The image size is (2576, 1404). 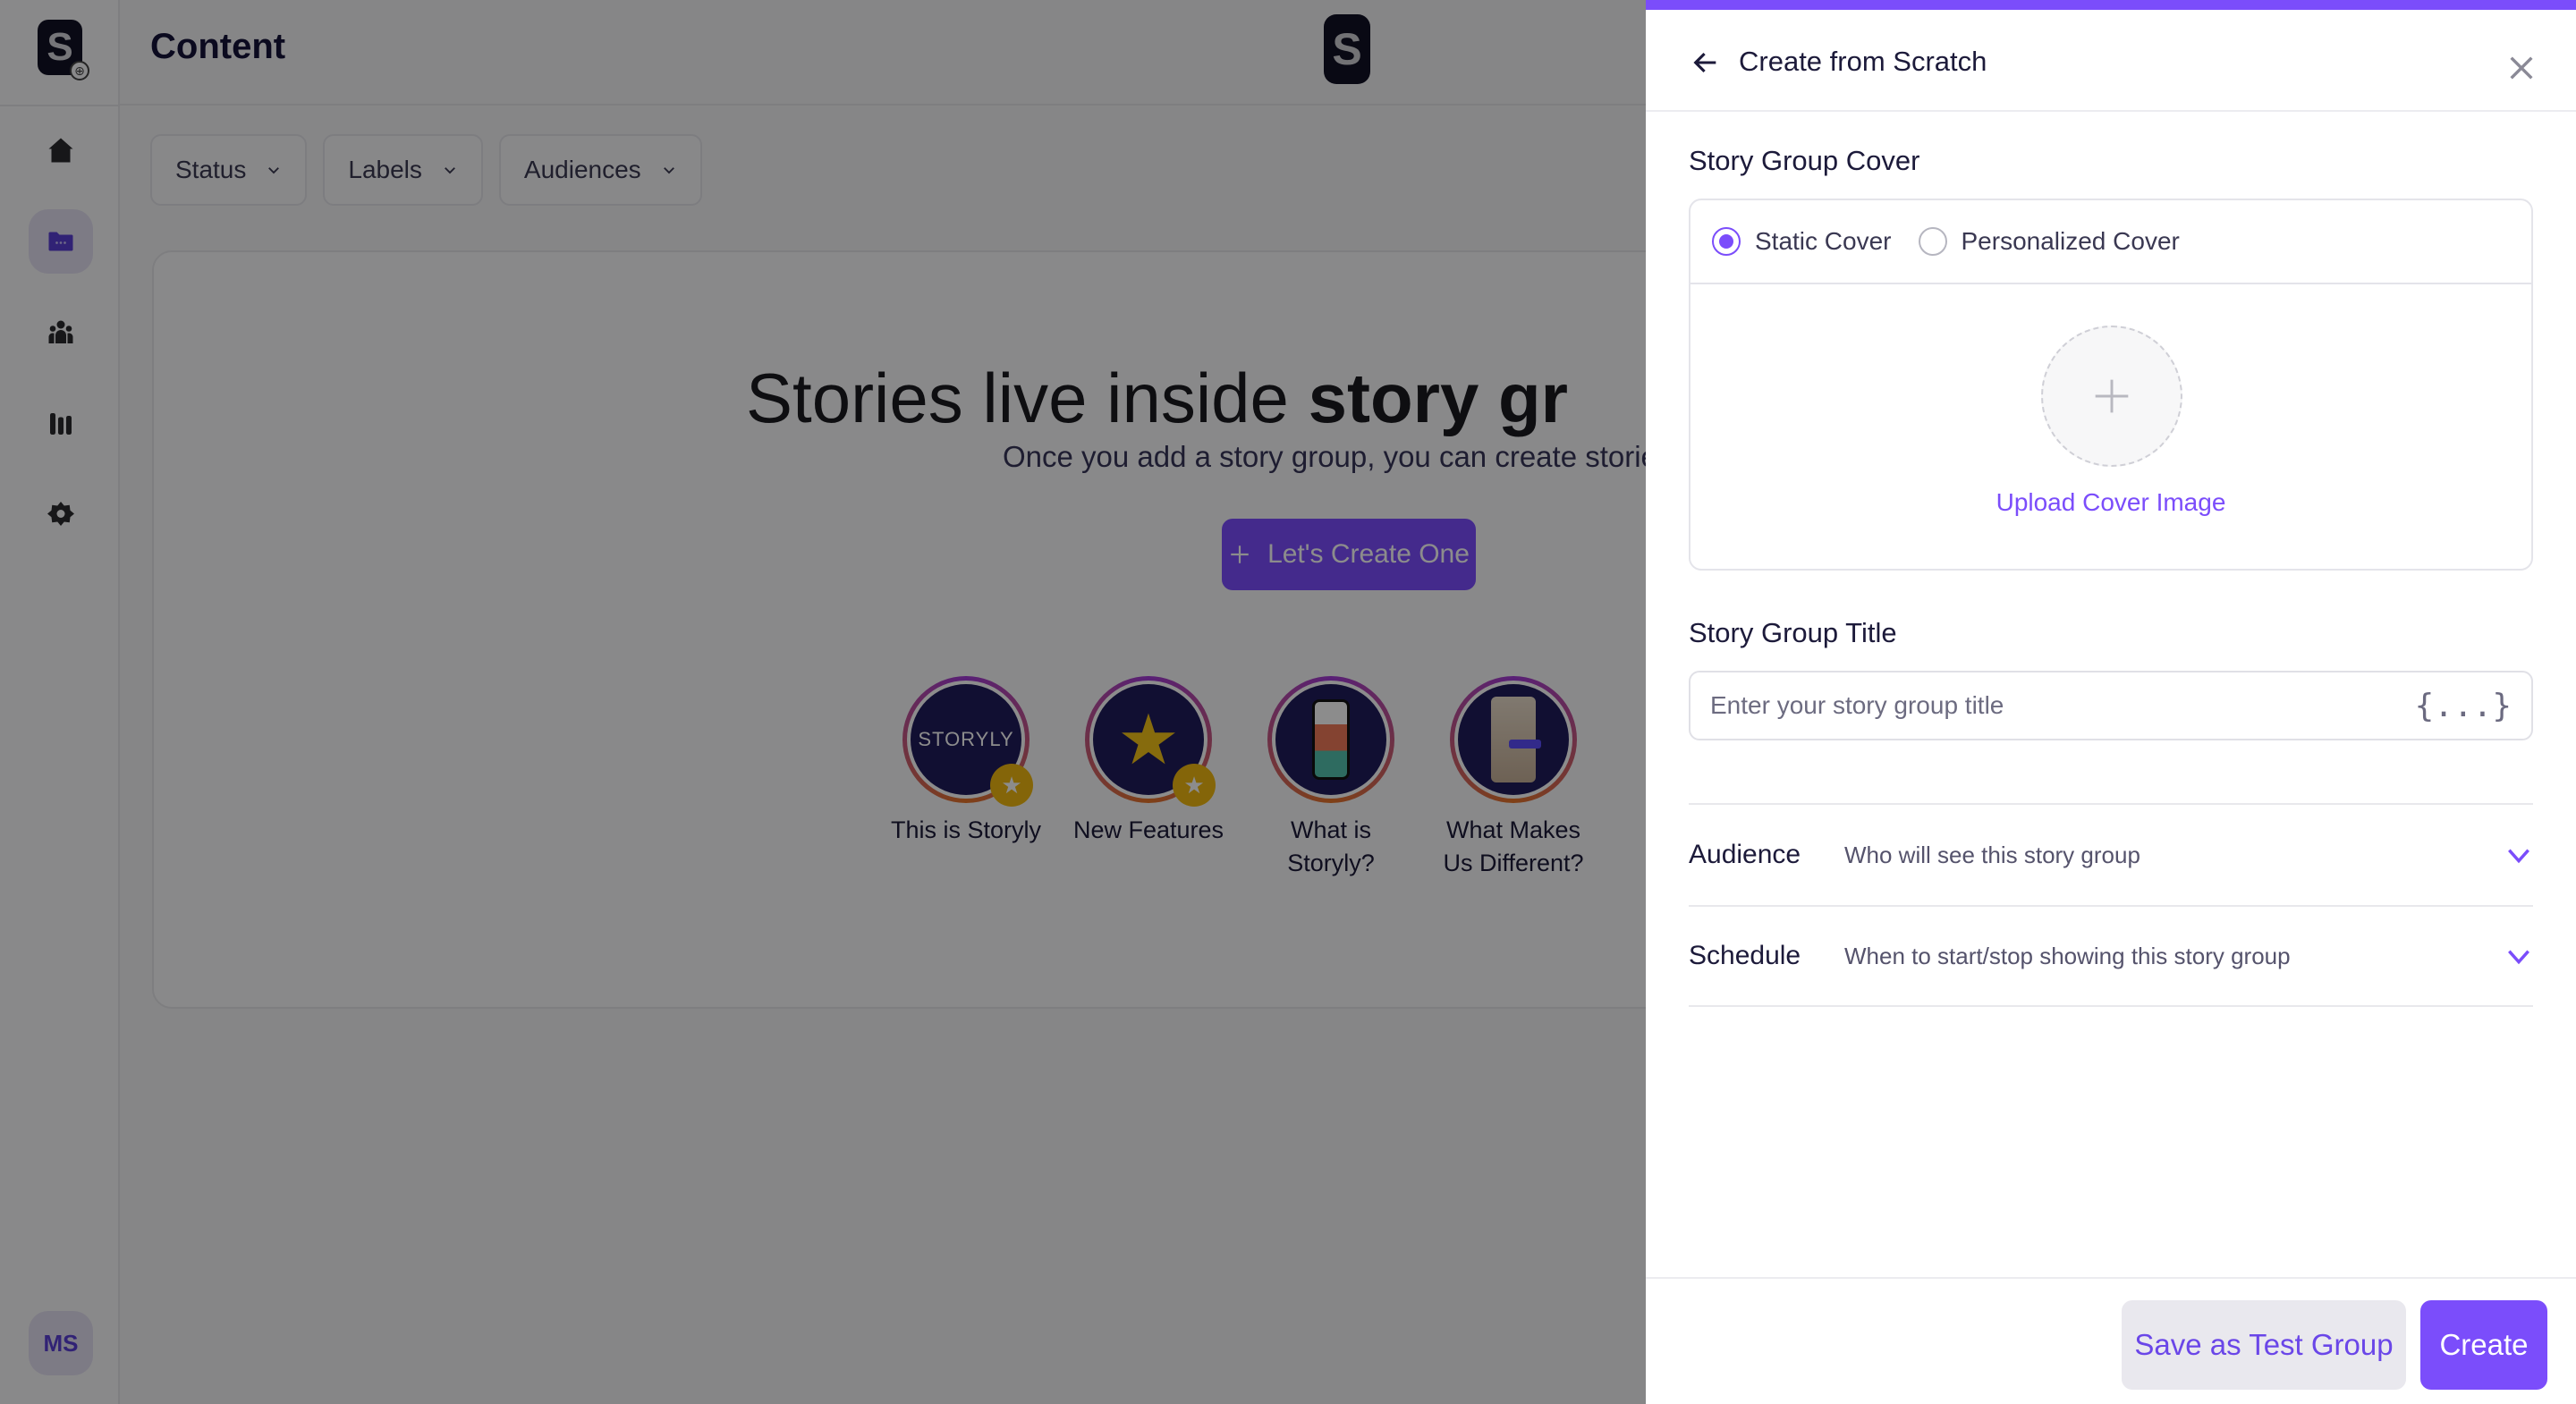 I want to click on story-group-title-input, so click(x=2062, y=706).